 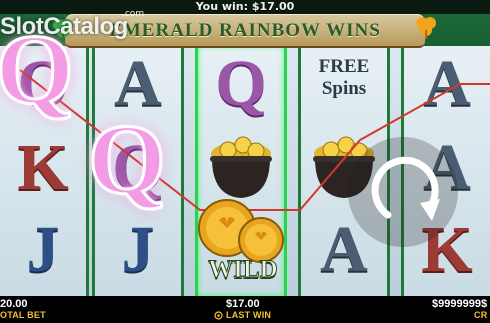 I want to click on last-win-icon, so click(x=218, y=315).